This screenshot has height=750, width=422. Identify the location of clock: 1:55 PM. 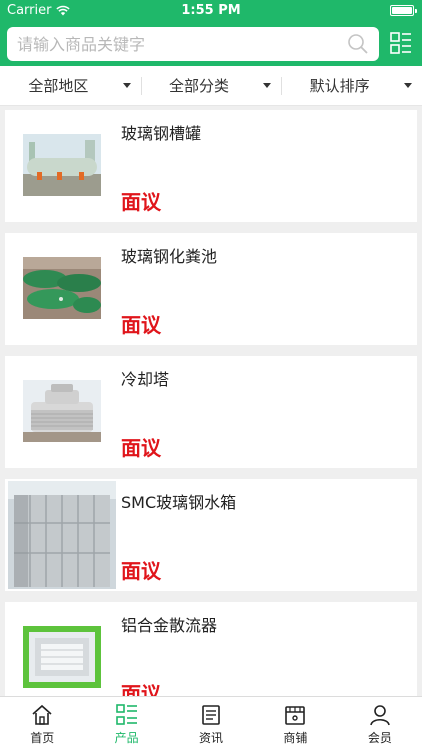
(211, 10).